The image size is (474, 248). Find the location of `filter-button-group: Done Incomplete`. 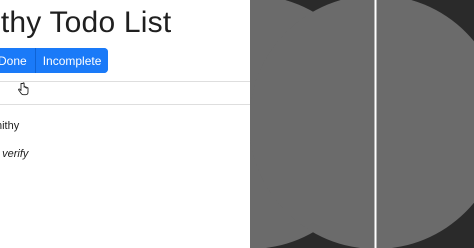

filter-button-group: Done Incomplete is located at coordinates (54, 60).